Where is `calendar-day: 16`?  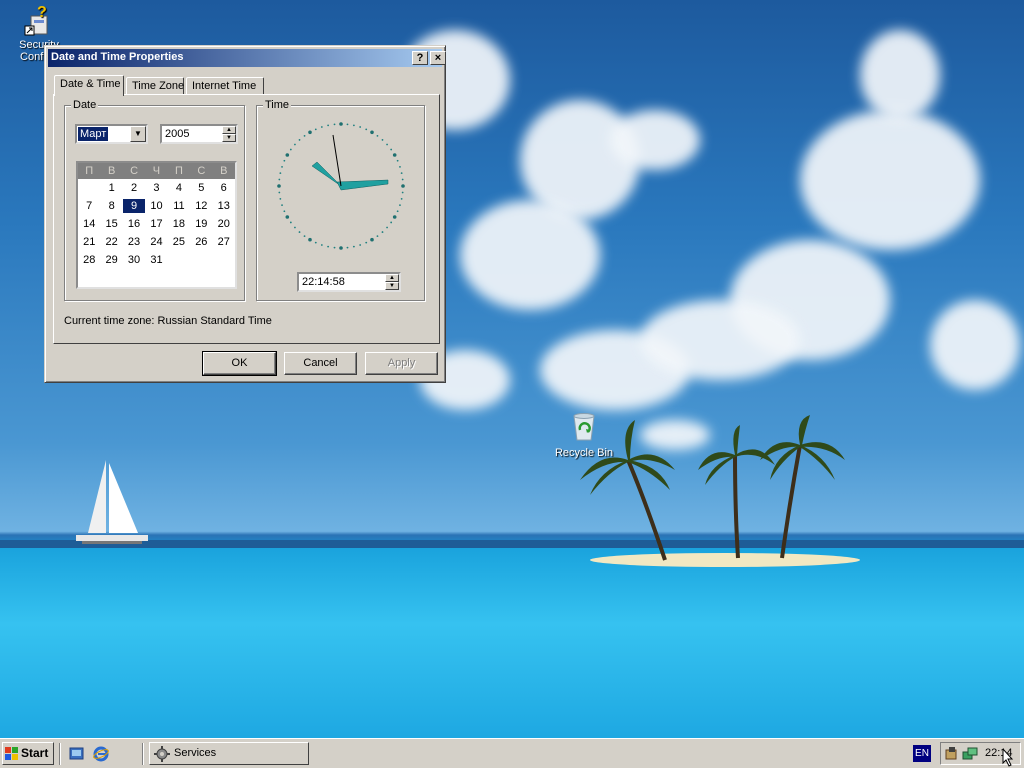
calendar-day: 16 is located at coordinates (134, 224).